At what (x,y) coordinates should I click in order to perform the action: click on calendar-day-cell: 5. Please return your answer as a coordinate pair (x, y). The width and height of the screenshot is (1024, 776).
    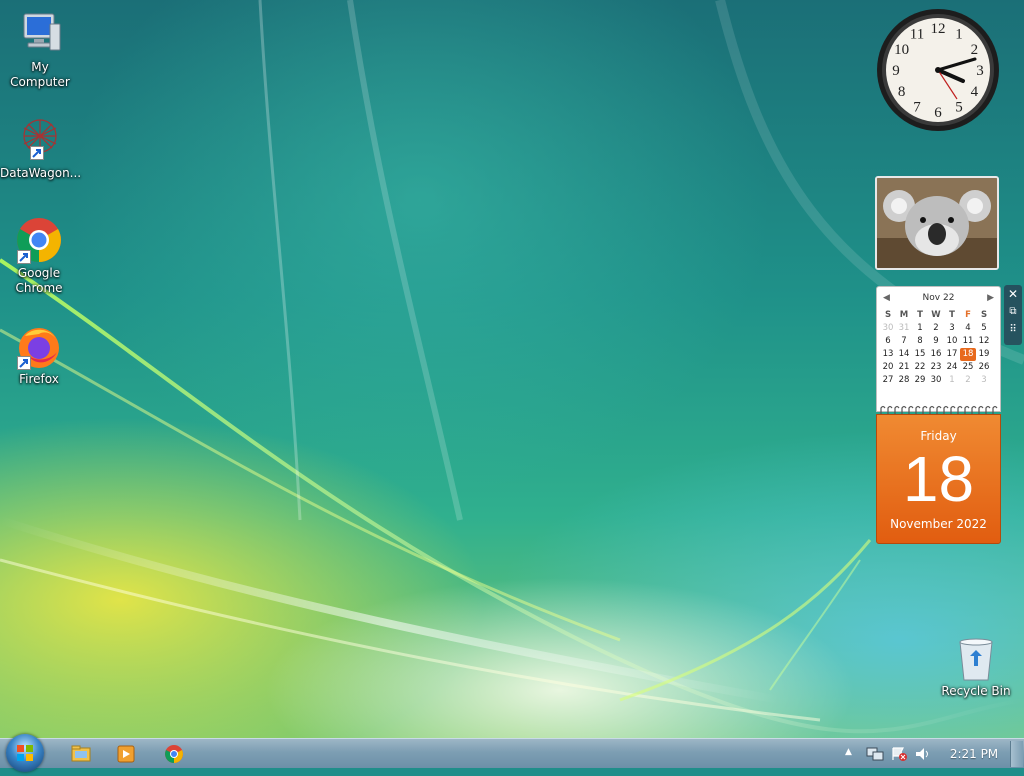
    Looking at the image, I should click on (984, 328).